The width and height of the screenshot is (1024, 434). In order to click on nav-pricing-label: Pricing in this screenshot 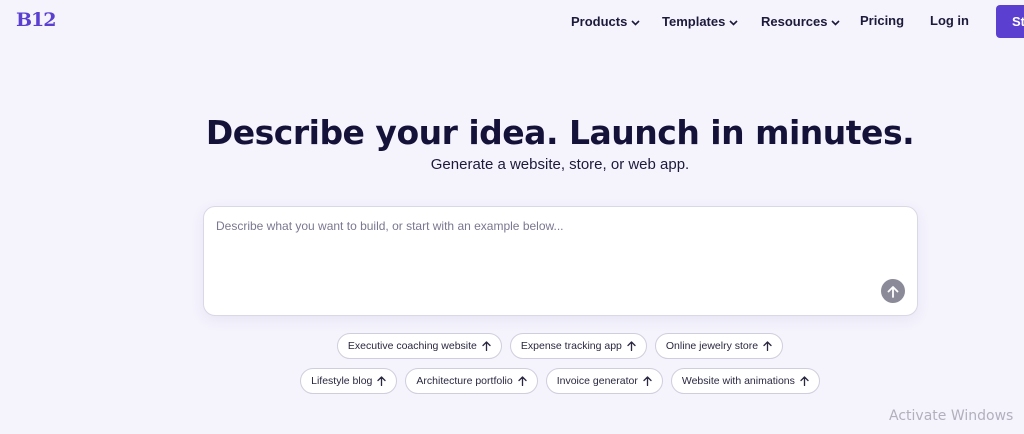, I will do `click(882, 20)`.